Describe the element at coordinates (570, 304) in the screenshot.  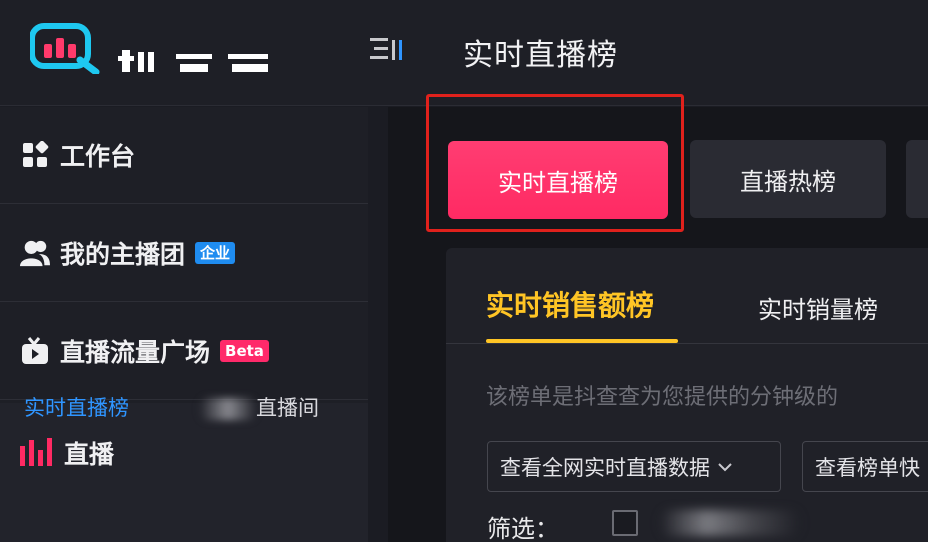
I see `tab-realtime-sales-amount: 实时销售额榜` at that location.